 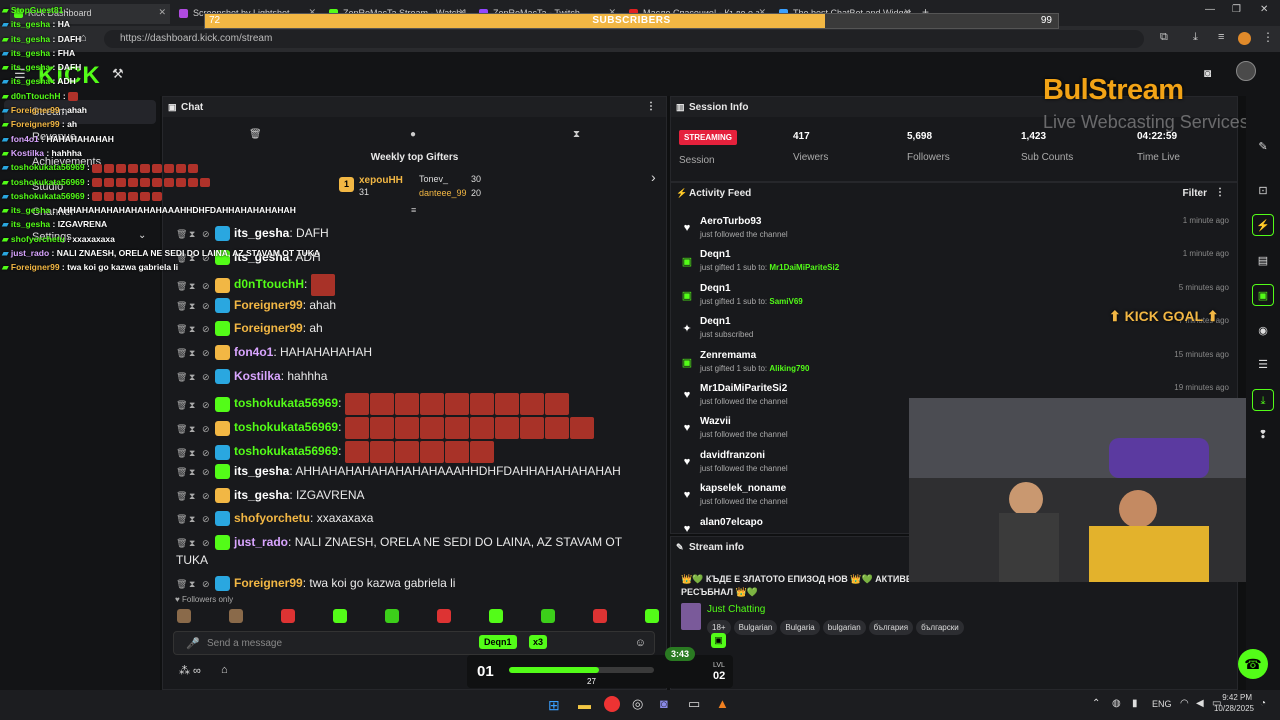 What do you see at coordinates (715, 421) in the screenshot?
I see `feed-username: Wazvii` at bounding box center [715, 421].